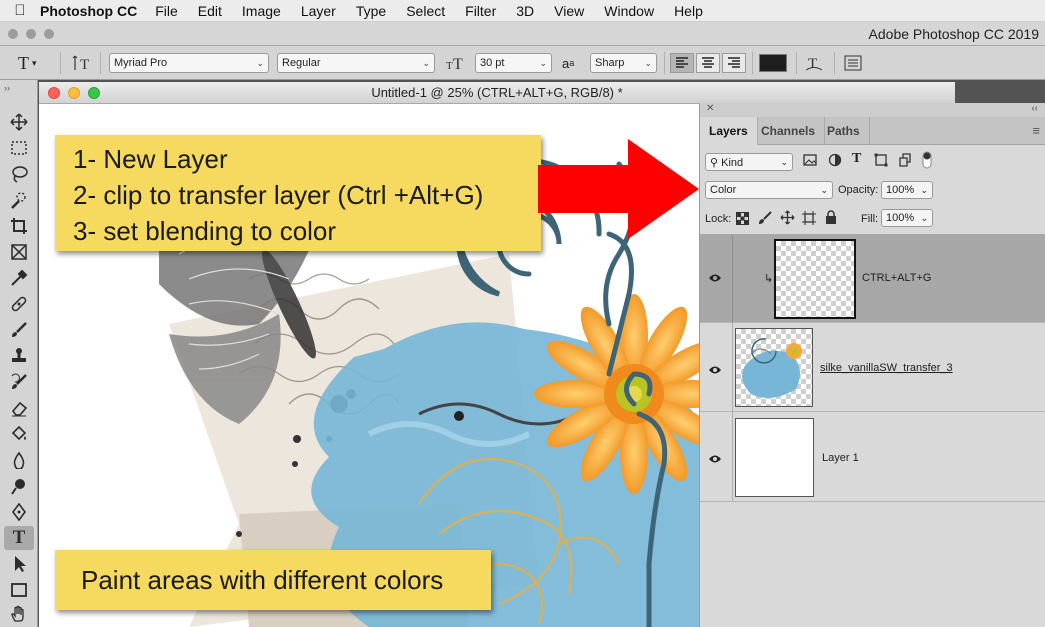 The height and width of the screenshot is (627, 1045). What do you see at coordinates (94, 93) in the screenshot?
I see `document-zoom-button` at bounding box center [94, 93].